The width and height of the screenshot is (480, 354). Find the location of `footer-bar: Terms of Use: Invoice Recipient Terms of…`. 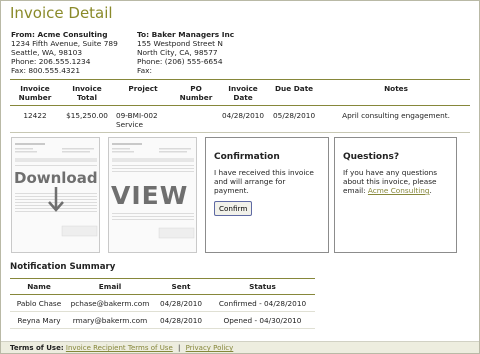

footer-bar: Terms of Use: Invoice Recipient Terms of… is located at coordinates (240, 347).